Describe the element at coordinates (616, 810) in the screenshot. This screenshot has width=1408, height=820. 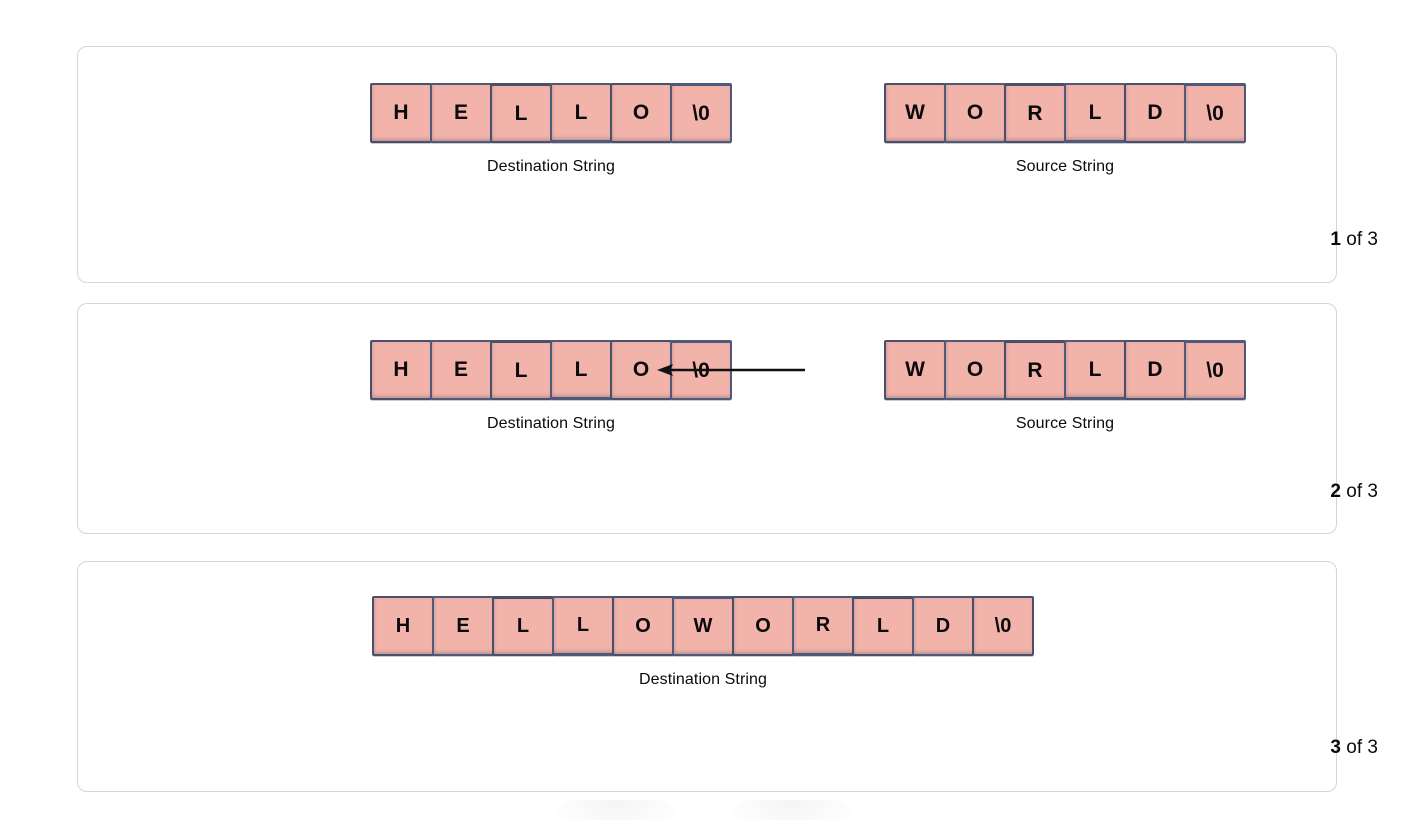
I see `ghost-button-left` at that location.